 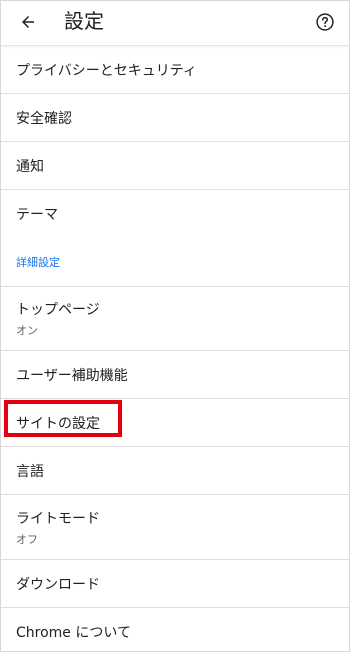 I want to click on page-title: 設定, so click(x=84, y=21).